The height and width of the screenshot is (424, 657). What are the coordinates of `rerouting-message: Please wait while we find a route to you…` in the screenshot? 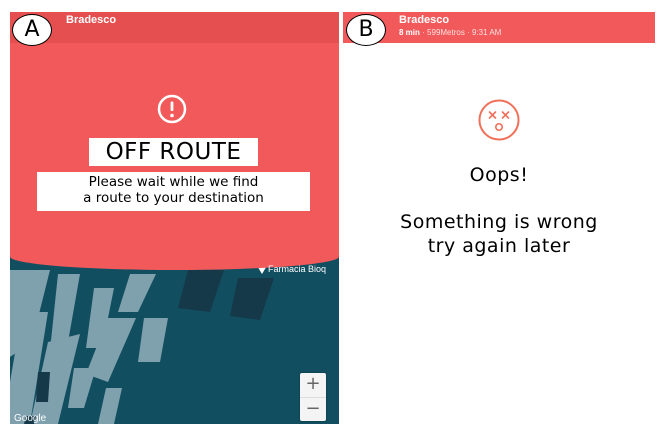 It's located at (173, 191).